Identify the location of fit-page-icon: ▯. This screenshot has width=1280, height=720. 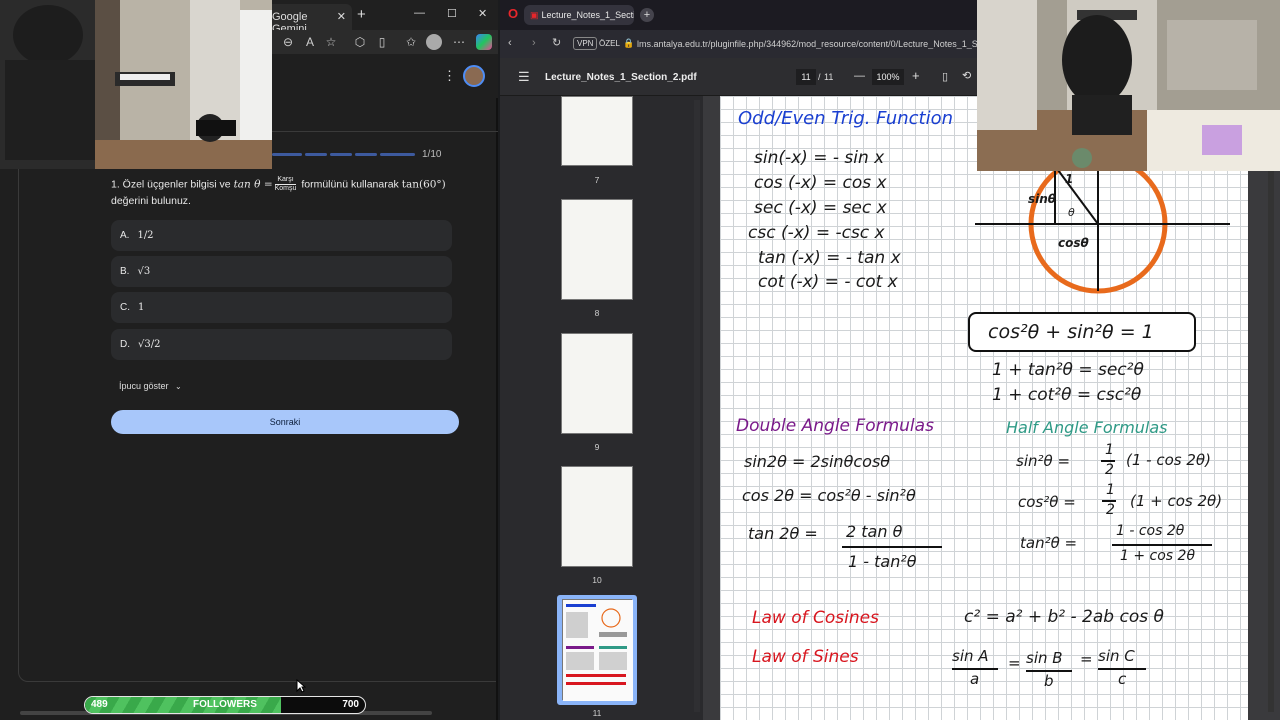
(945, 76).